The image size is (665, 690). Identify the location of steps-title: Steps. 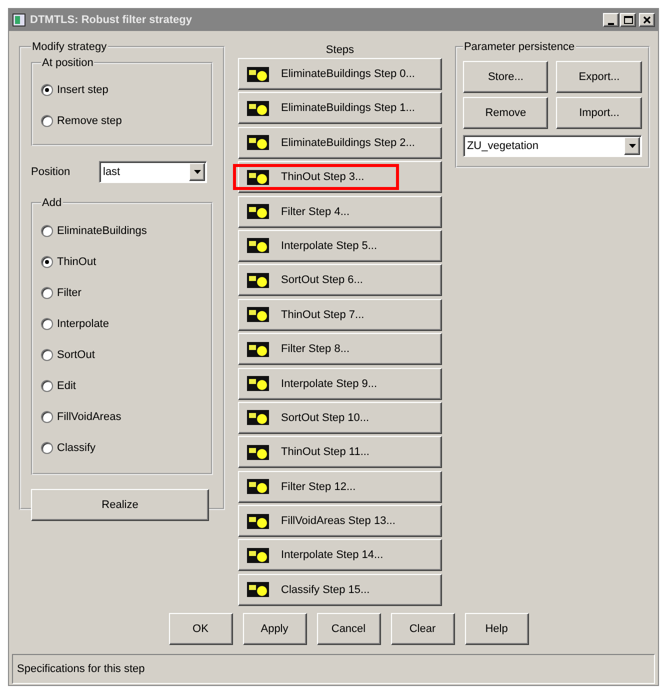
(340, 50).